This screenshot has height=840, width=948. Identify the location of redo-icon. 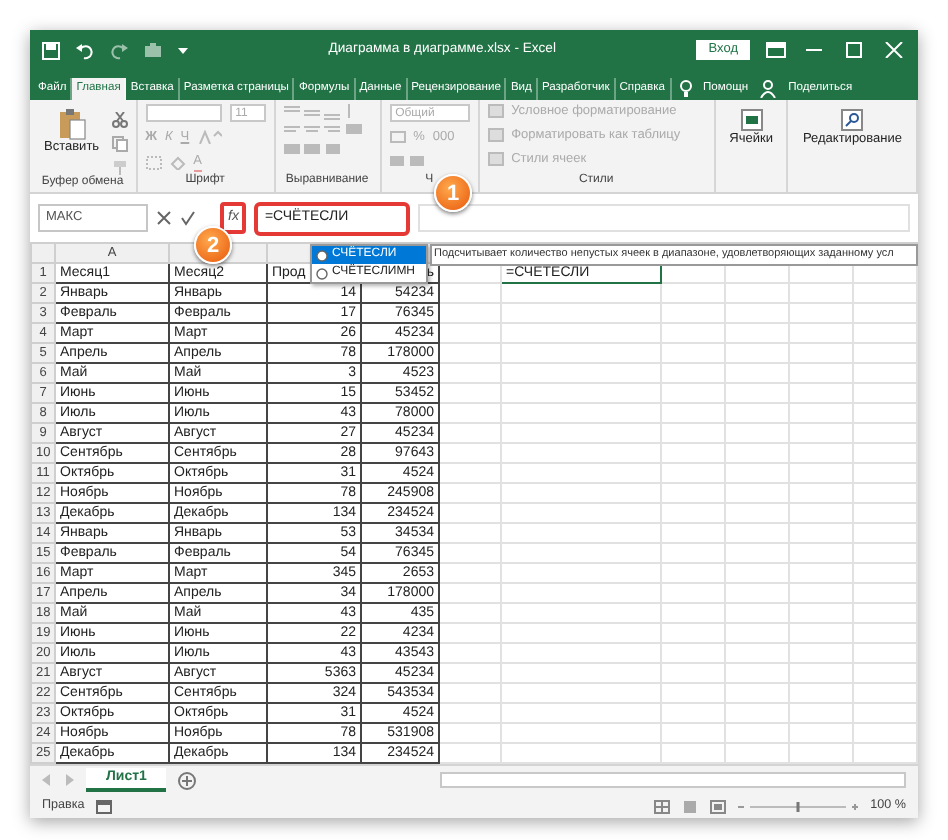
(119, 50).